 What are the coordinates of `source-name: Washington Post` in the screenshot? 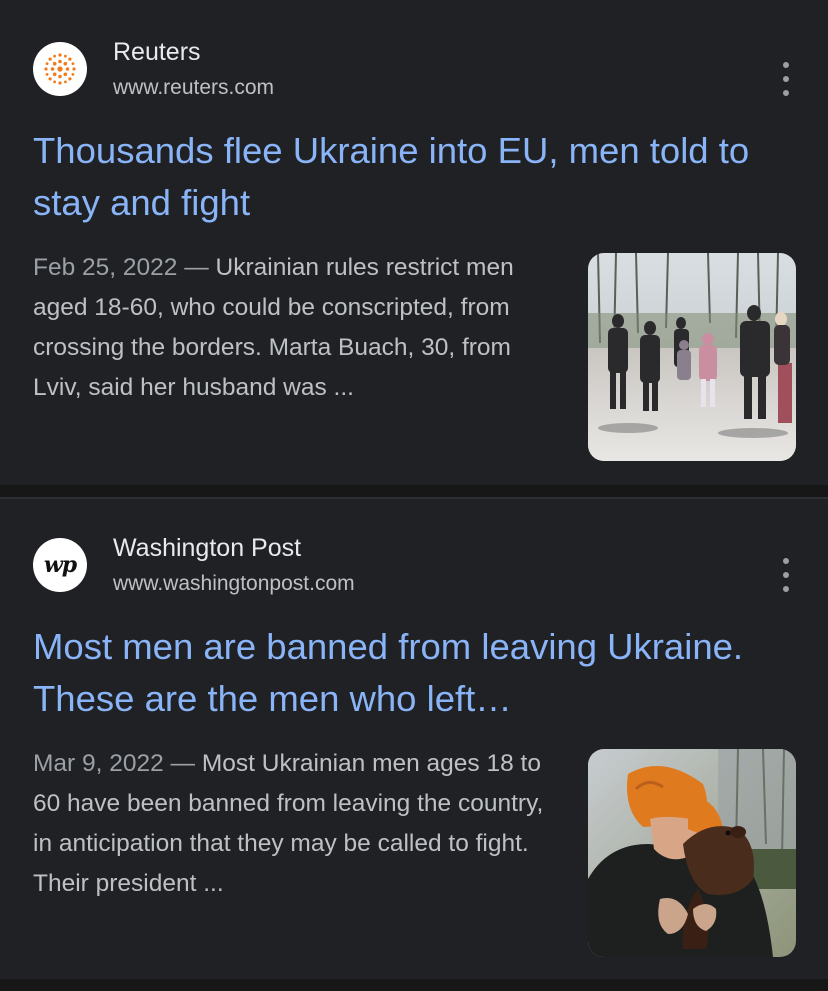 It's located at (207, 548).